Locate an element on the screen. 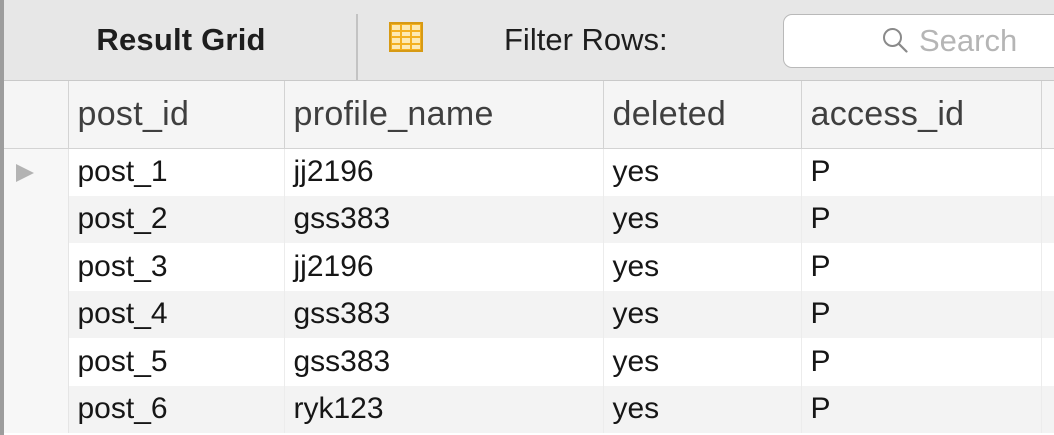  table-row: post_2 gss383 yes P is located at coordinates (529, 219).